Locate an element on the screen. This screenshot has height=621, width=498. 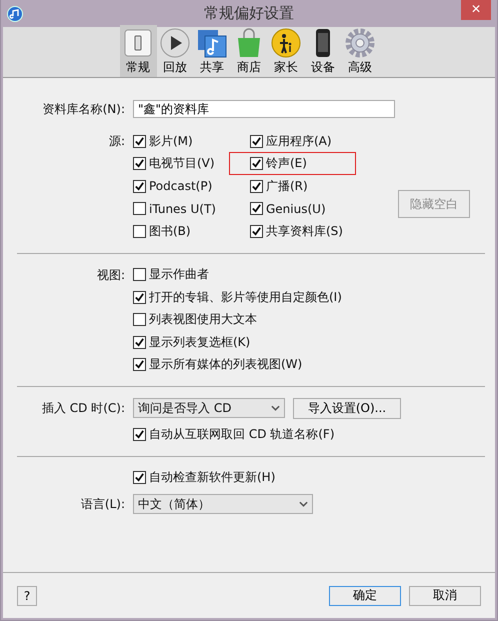
checkbox: 自动从互联网取回 CD 轨道名称(F) is located at coordinates (235, 434).